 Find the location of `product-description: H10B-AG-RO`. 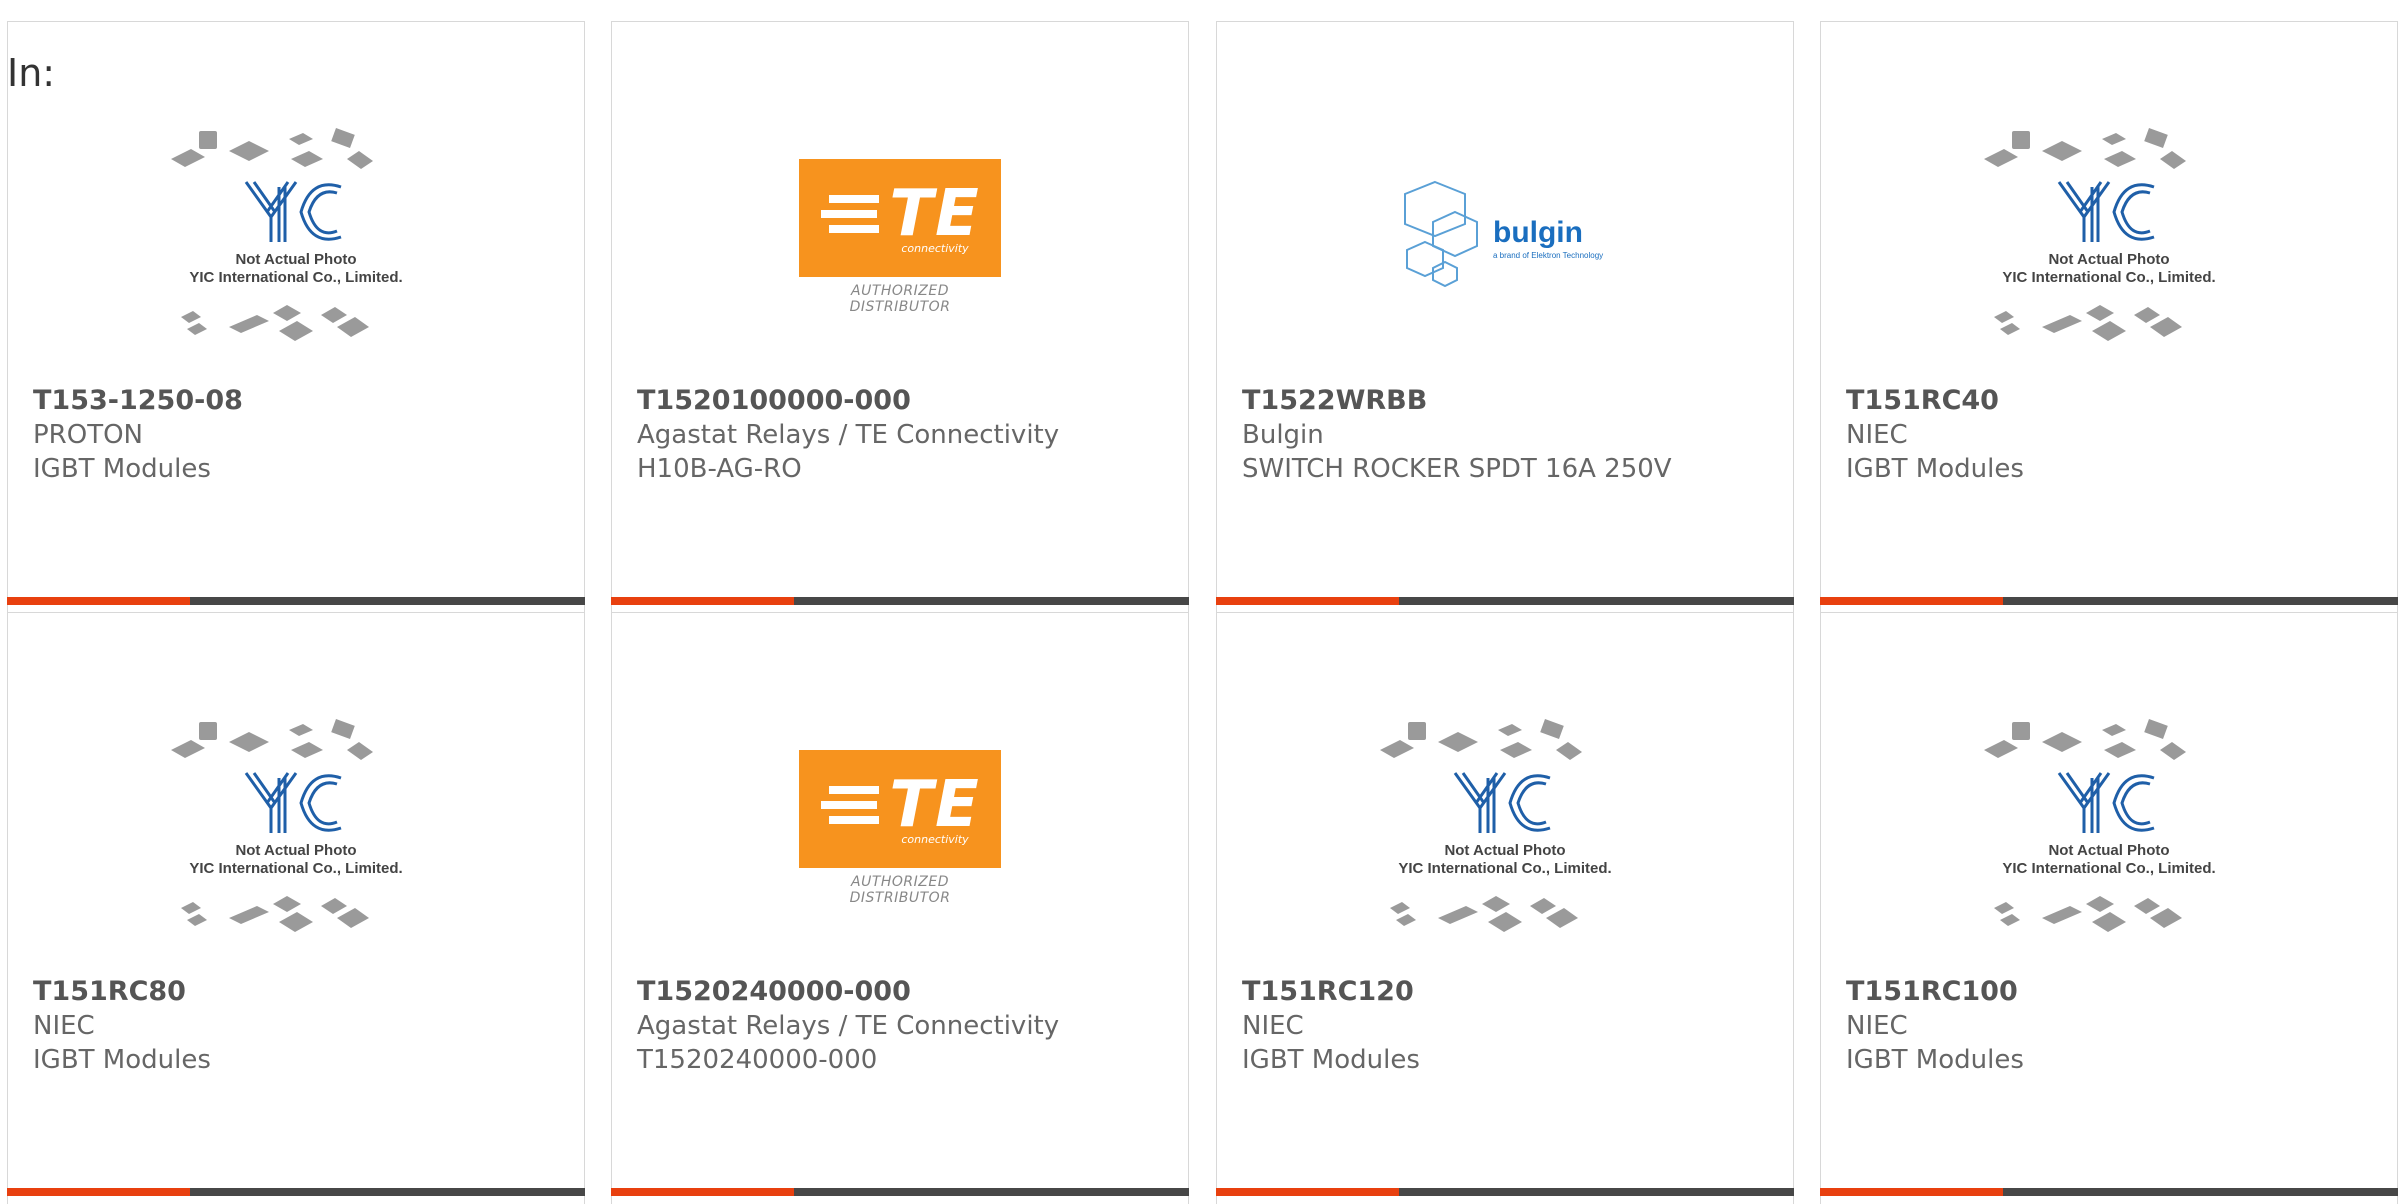

product-description: H10B-AG-RO is located at coordinates (719, 469).